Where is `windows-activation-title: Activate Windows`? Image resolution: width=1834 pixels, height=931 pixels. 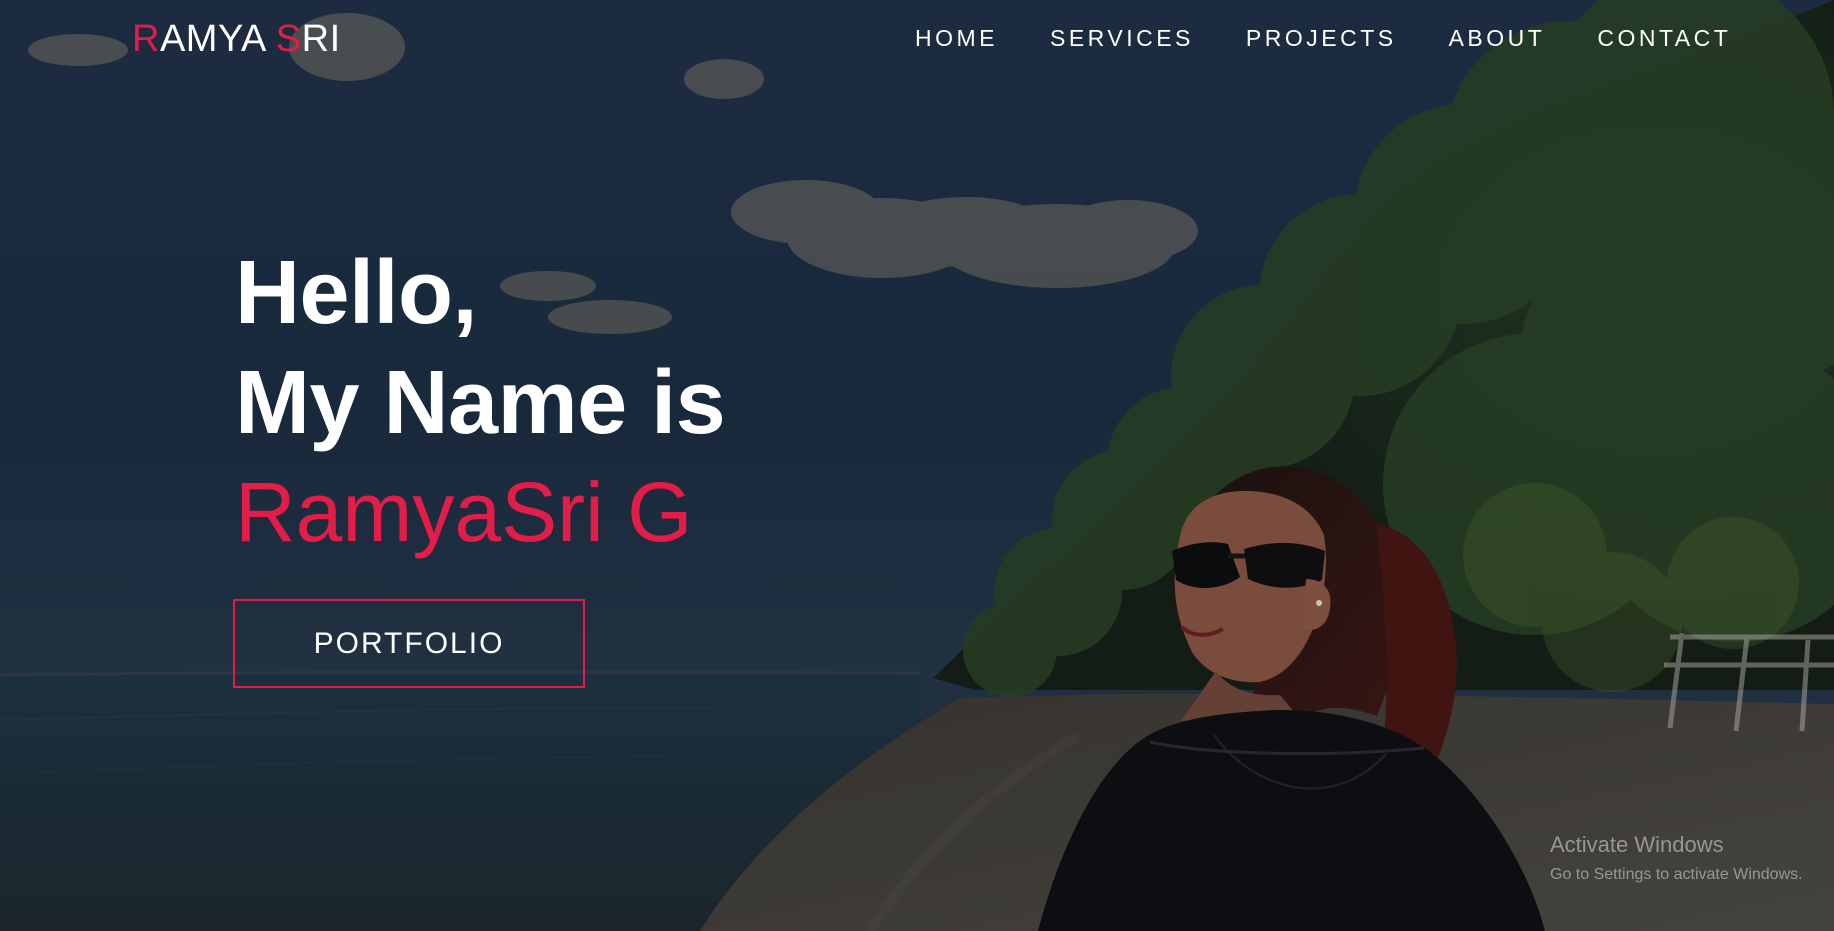 windows-activation-title: Activate Windows is located at coordinates (1637, 844).